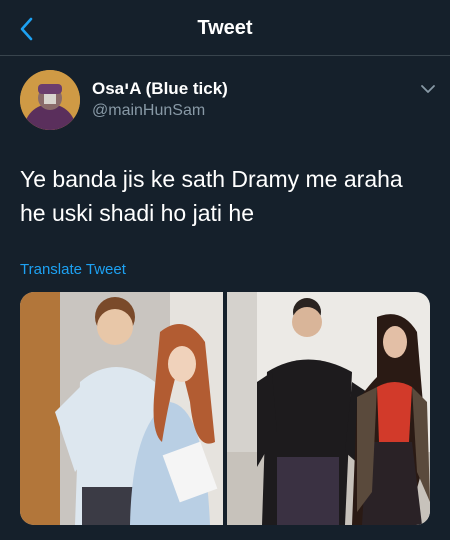 Image resolution: width=450 pixels, height=540 pixels. What do you see at coordinates (148, 111) in the screenshot?
I see `user-handle: @mainHunSam` at bounding box center [148, 111].